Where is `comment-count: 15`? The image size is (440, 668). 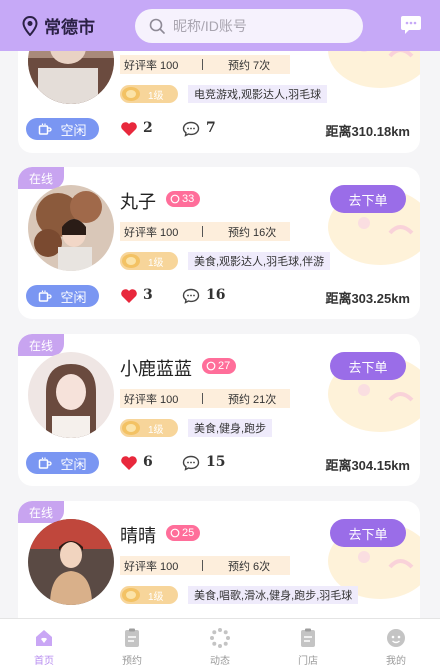 comment-count: 15 is located at coordinates (216, 462).